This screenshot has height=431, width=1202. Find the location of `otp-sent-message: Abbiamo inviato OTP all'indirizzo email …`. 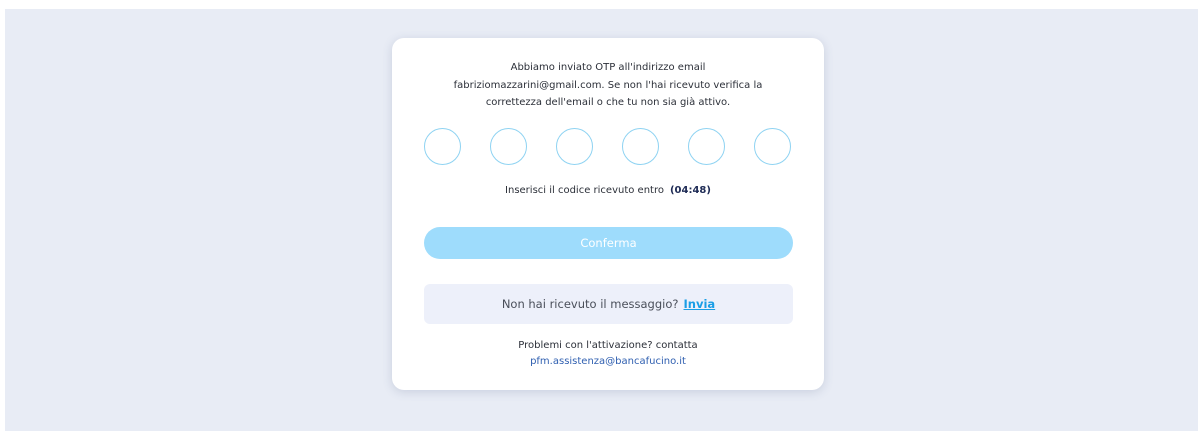

otp-sent-message: Abbiamo inviato OTP all'indirizzo email … is located at coordinates (608, 85).